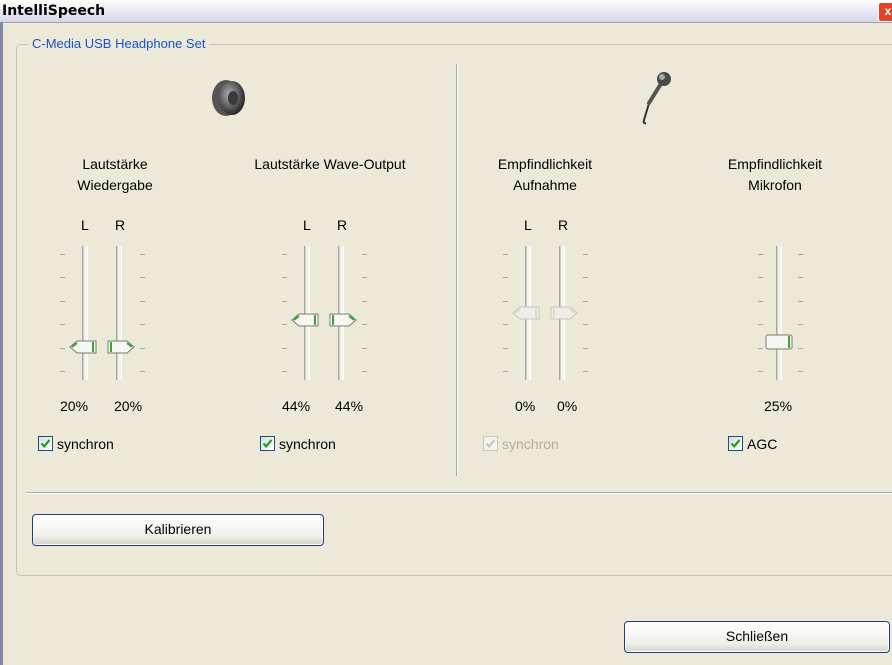 The image size is (892, 665). What do you see at coordinates (775, 175) in the screenshot?
I see `mikrofon-label: Empfindlichkeit Mikrofon` at bounding box center [775, 175].